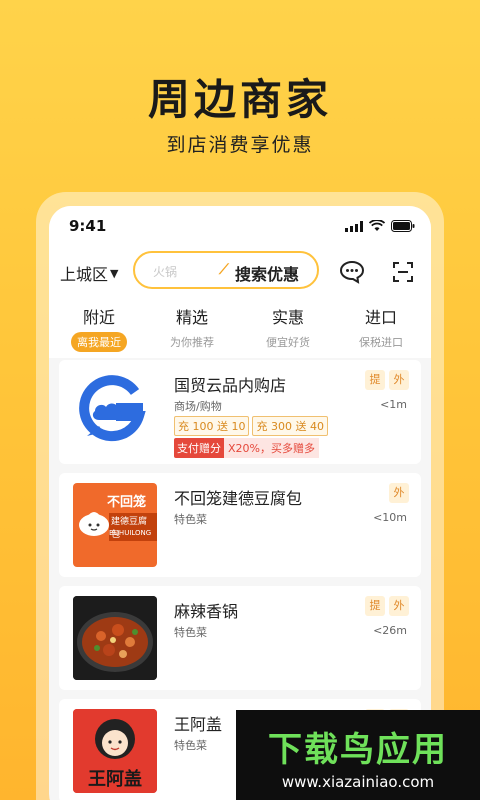 The image size is (480, 800). I want to click on dropdown-arrow-icon: ▼, so click(114, 273).